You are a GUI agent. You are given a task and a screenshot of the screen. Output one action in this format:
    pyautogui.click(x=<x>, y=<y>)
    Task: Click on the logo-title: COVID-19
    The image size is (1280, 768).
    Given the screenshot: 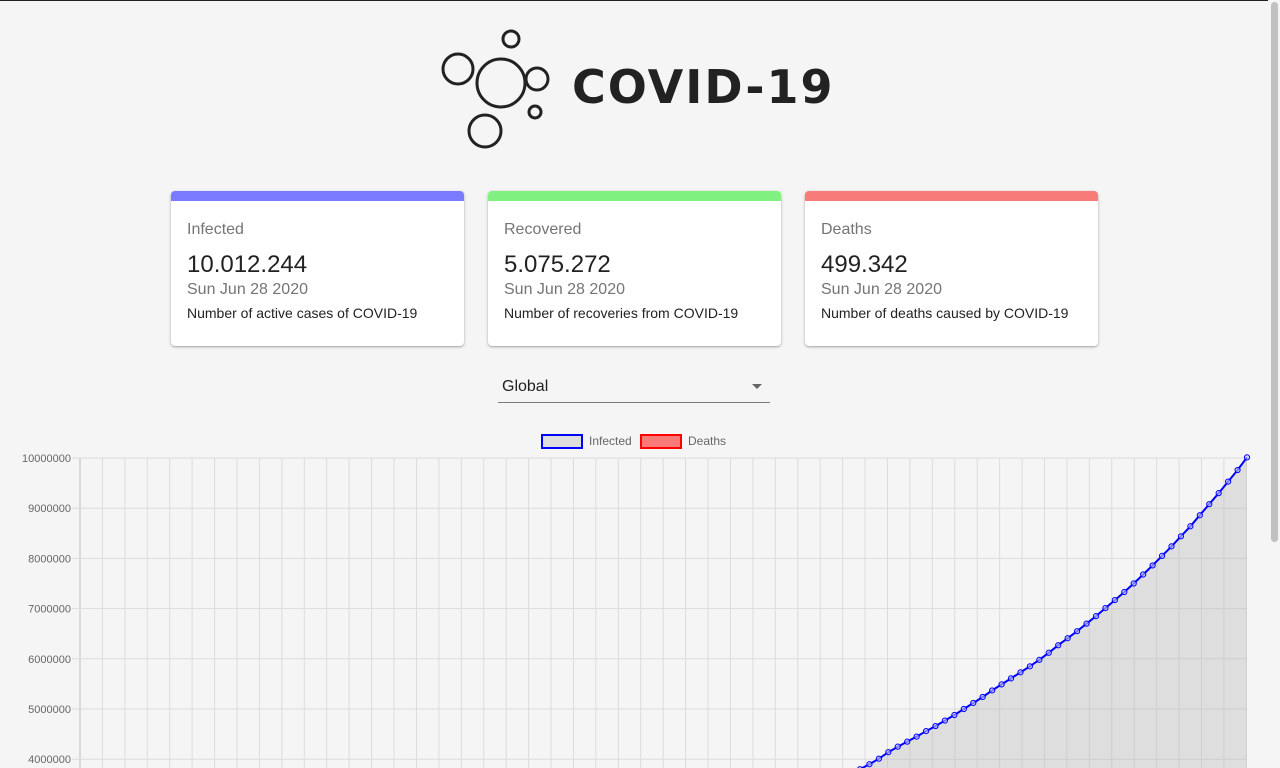 What is the action you would take?
    pyautogui.click(x=703, y=87)
    